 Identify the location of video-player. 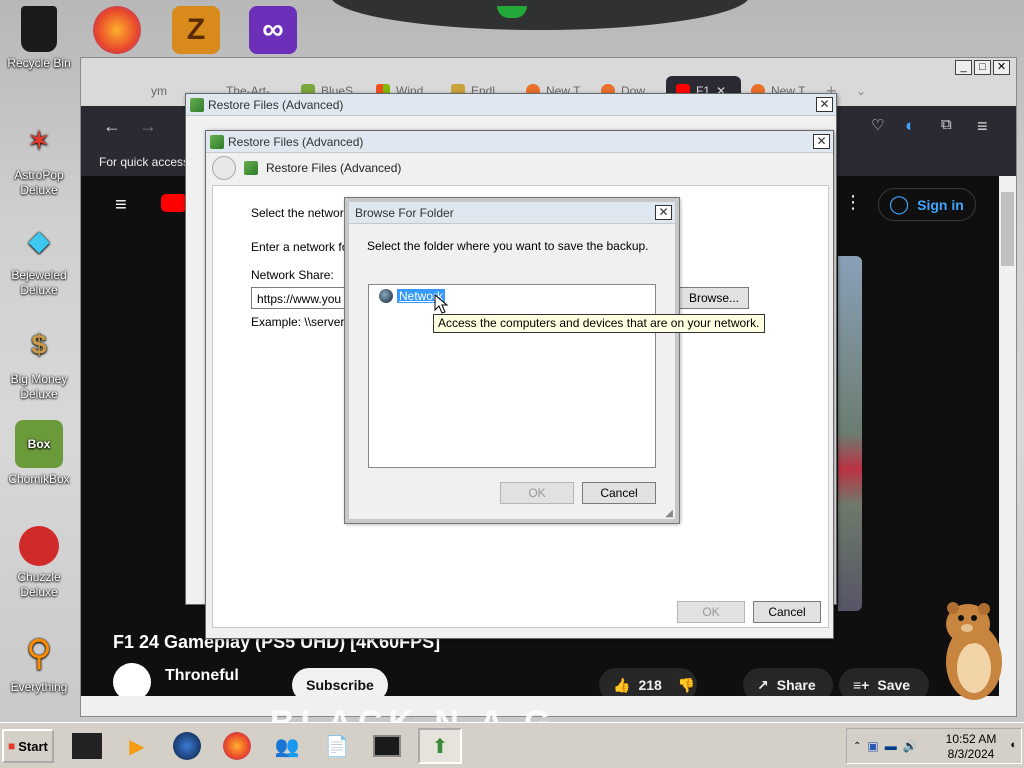
(850, 433).